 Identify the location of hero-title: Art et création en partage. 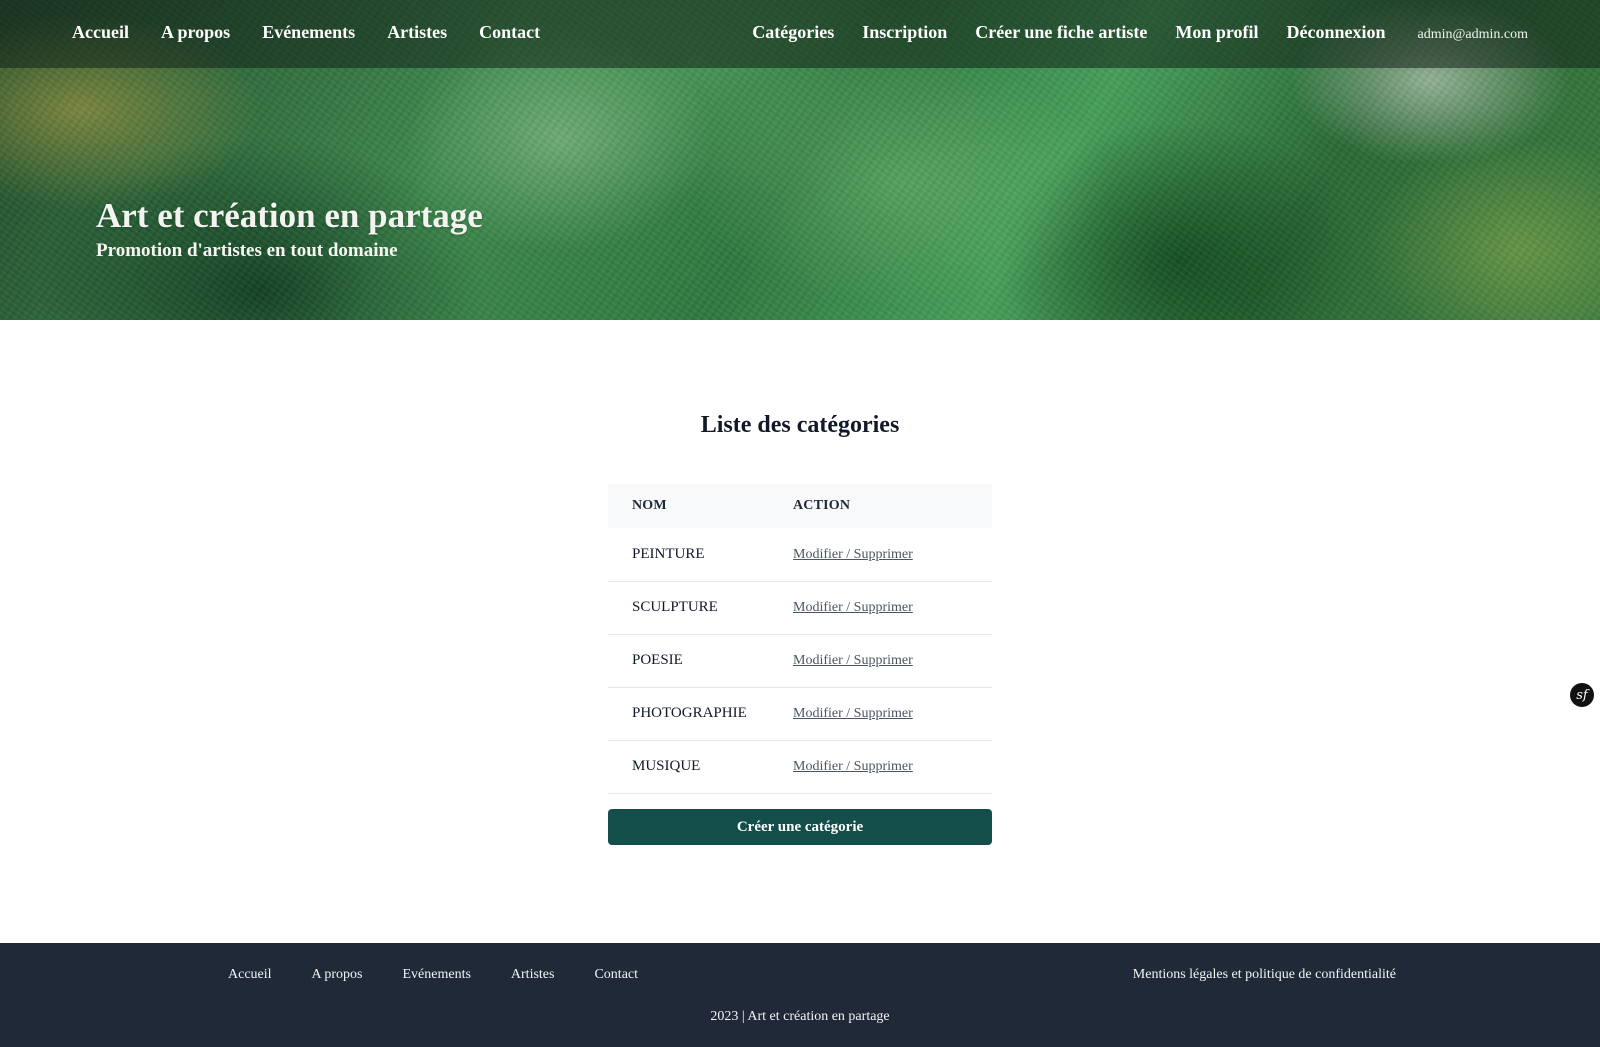
(289, 215).